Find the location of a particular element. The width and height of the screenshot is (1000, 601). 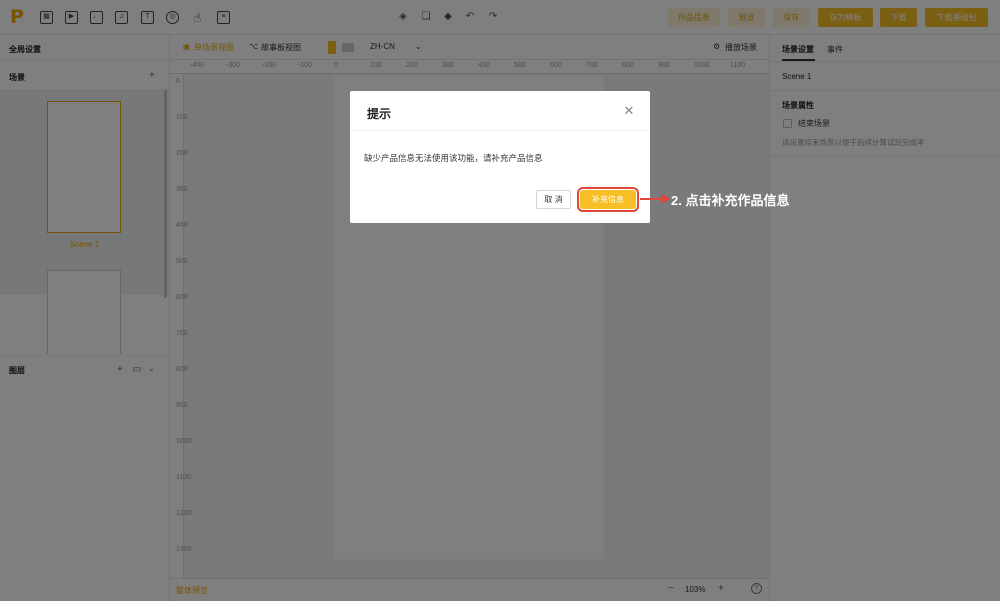

missing-info-dialog: 提示 ✕ 缺少产品信息无法使用该功能，请补充产品信息 取 消 补充信息 is located at coordinates (500, 157).